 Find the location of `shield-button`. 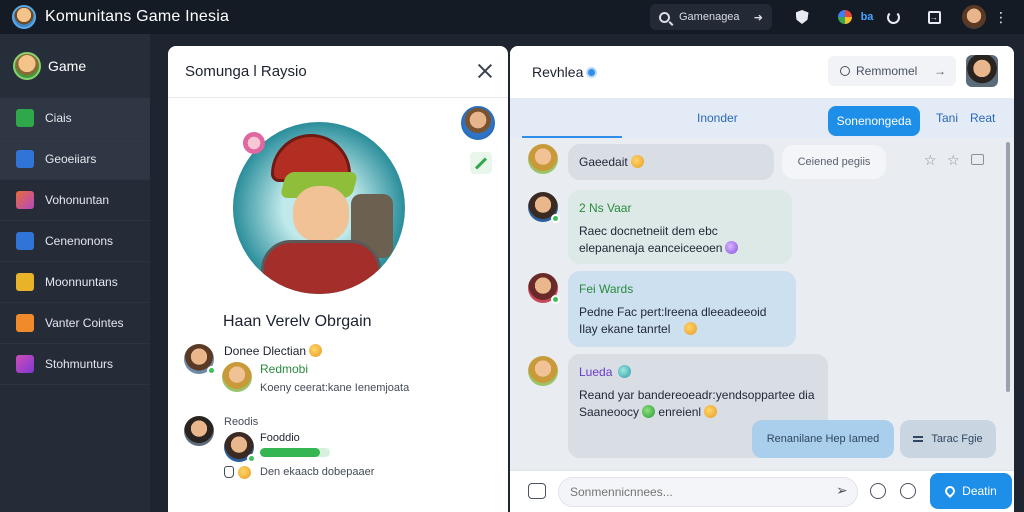

shield-button is located at coordinates (802, 17).